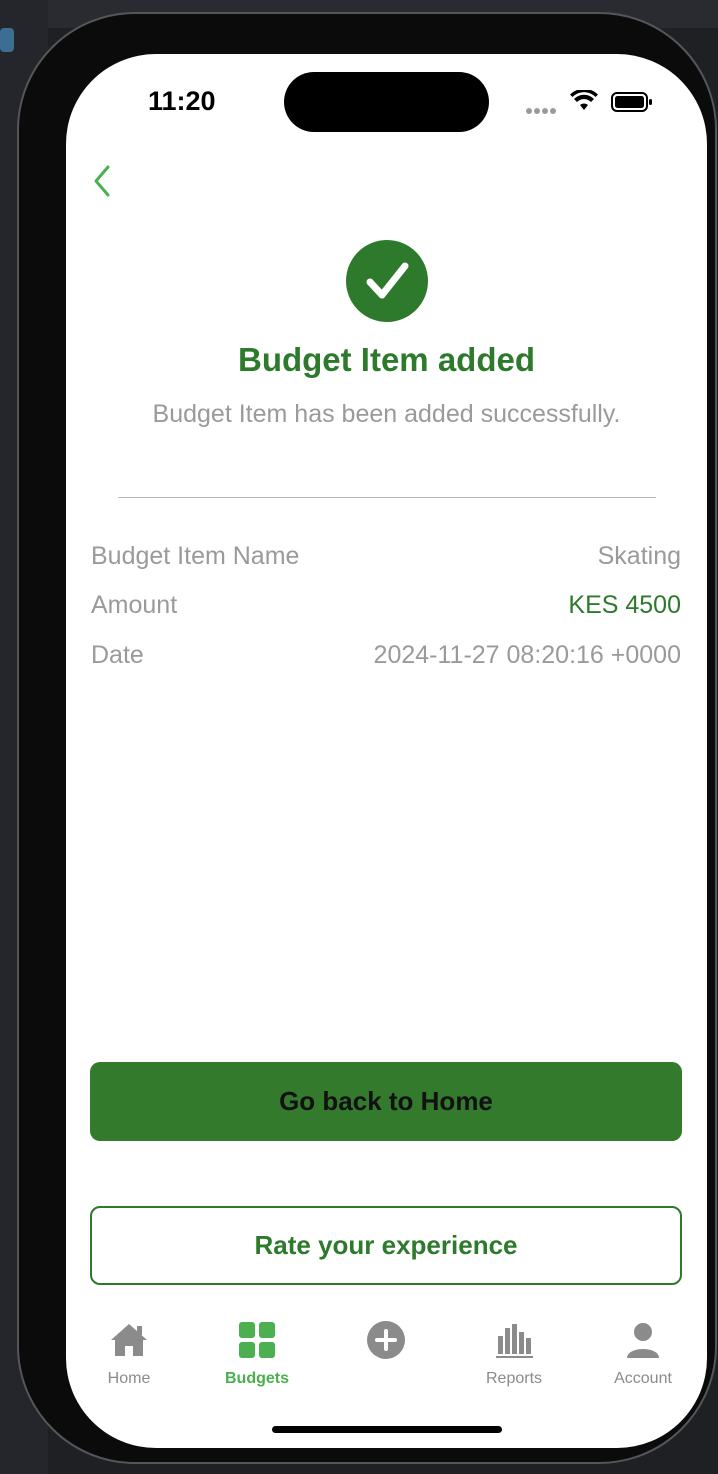 Image resolution: width=718 pixels, height=1474 pixels. I want to click on detail-label: Date, so click(117, 655).